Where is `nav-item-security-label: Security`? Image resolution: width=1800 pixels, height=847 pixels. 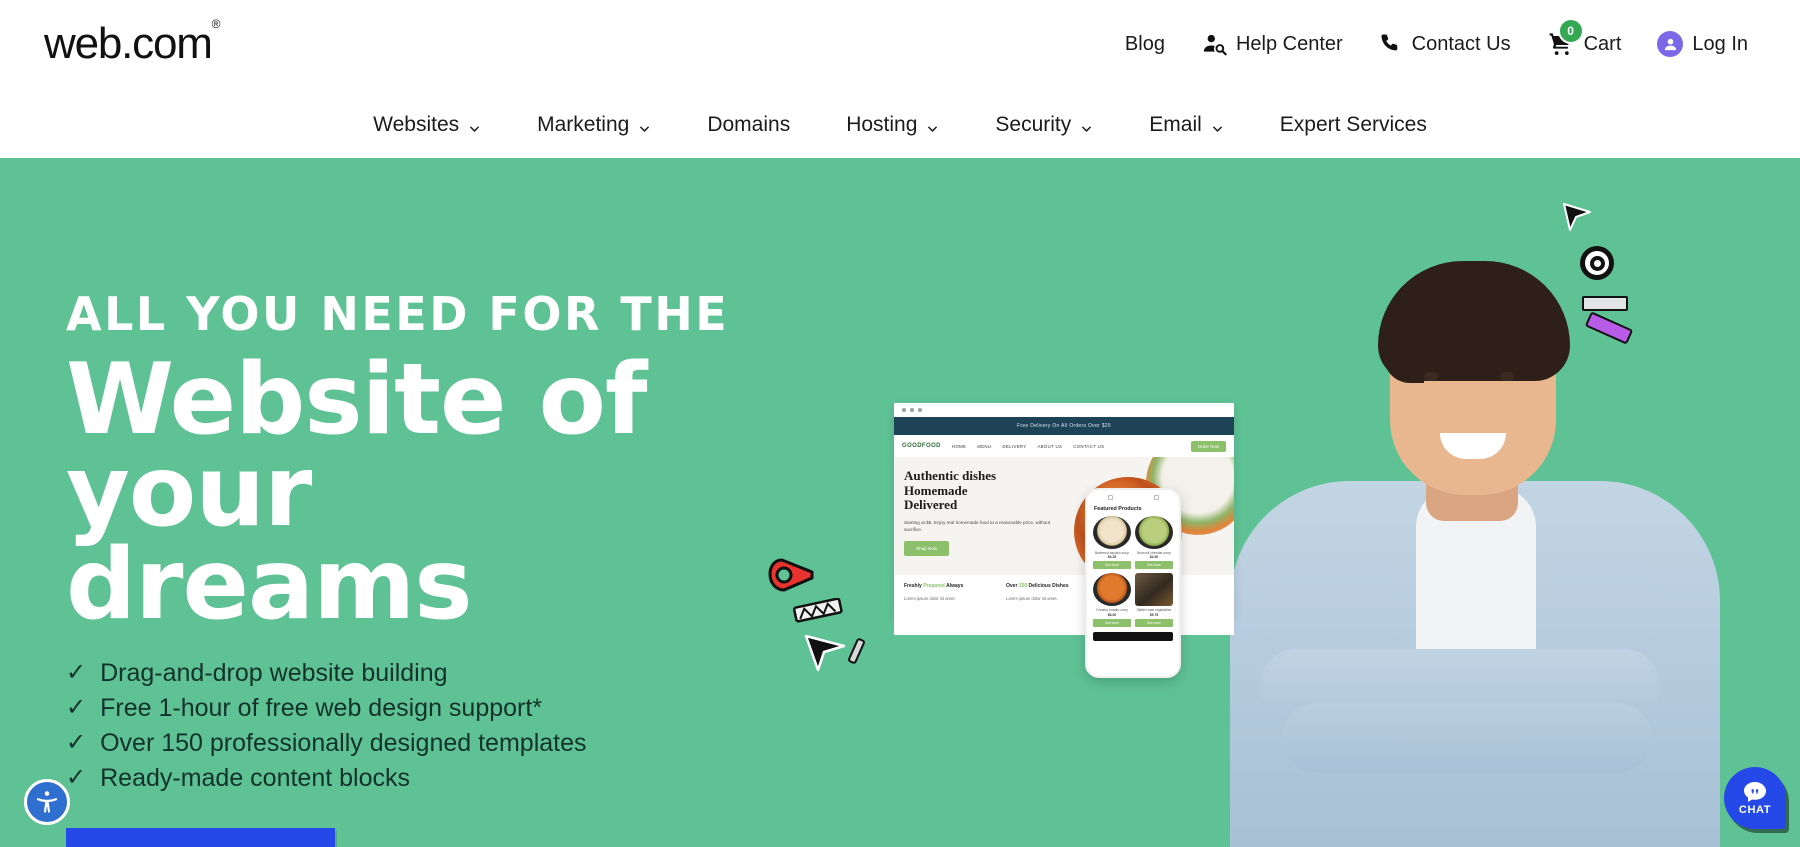 nav-item-security-label: Security is located at coordinates (1033, 124).